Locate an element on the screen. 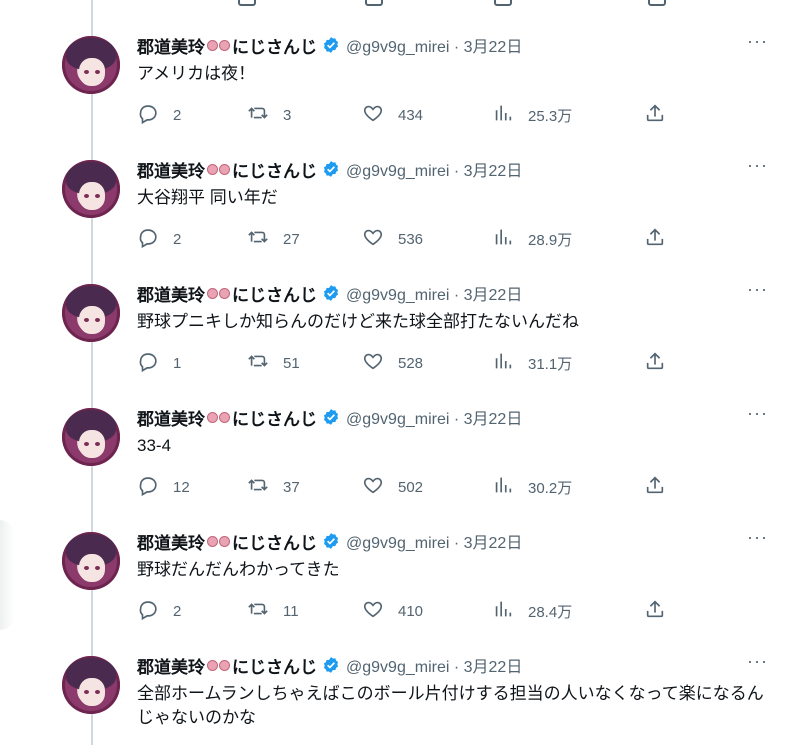  tweet-actions: 2 27 536 28.9万 is located at coordinates (407, 237).